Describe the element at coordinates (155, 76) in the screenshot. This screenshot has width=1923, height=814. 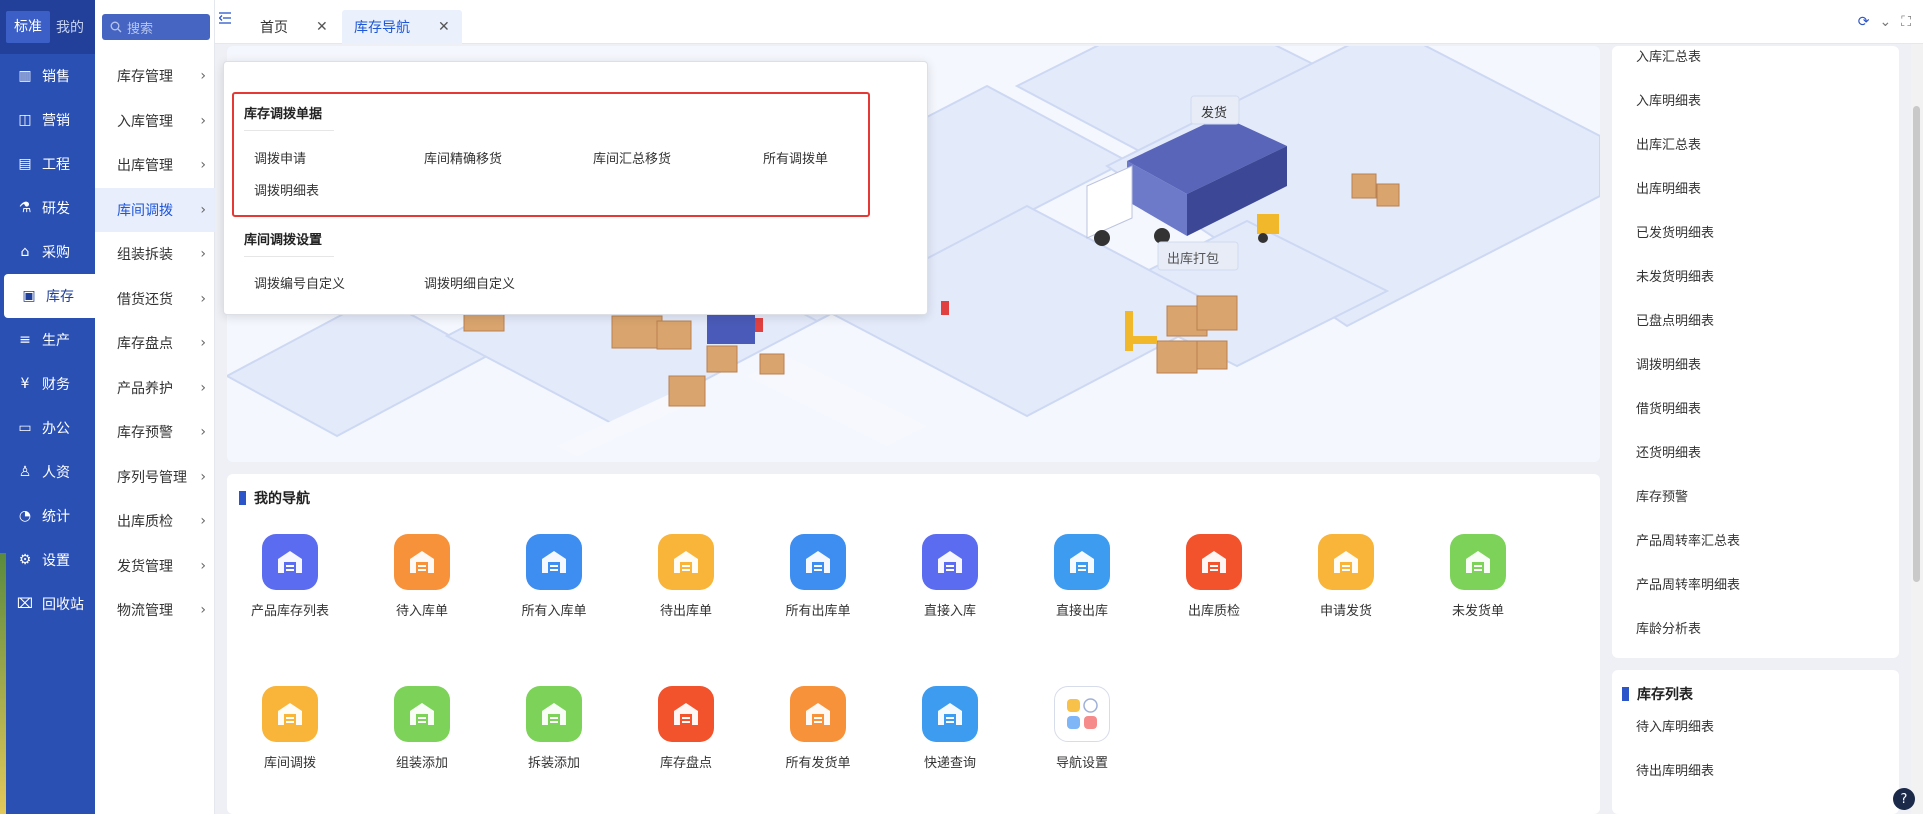
I see `secondary-item-0: 库存管理 ›` at that location.